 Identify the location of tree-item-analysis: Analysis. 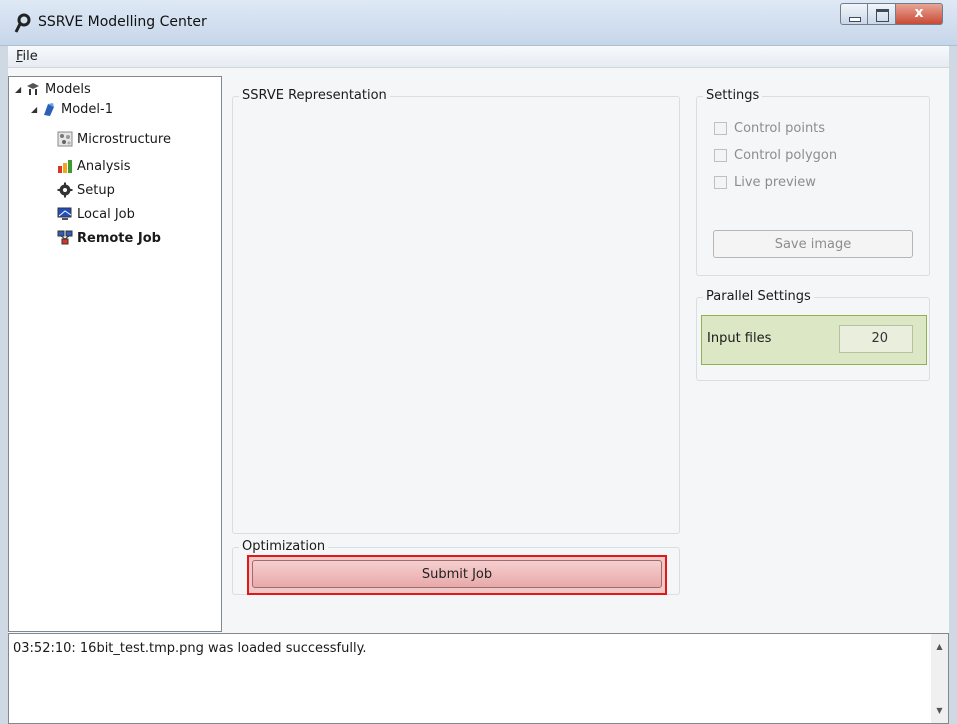
(94, 166).